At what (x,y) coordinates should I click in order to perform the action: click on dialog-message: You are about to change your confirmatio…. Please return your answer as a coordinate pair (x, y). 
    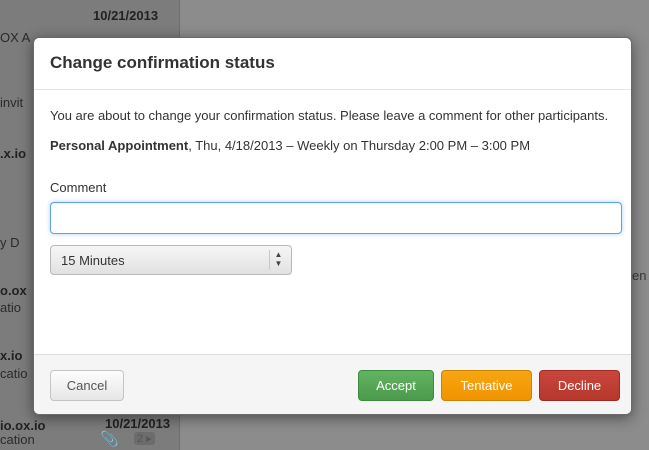
    Looking at the image, I should click on (329, 115).